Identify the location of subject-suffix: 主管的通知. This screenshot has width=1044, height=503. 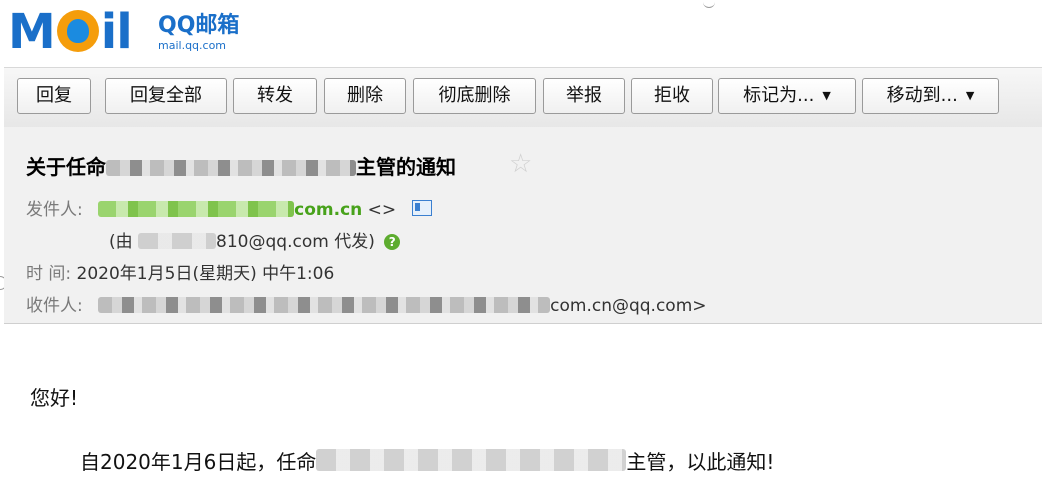
(406, 167).